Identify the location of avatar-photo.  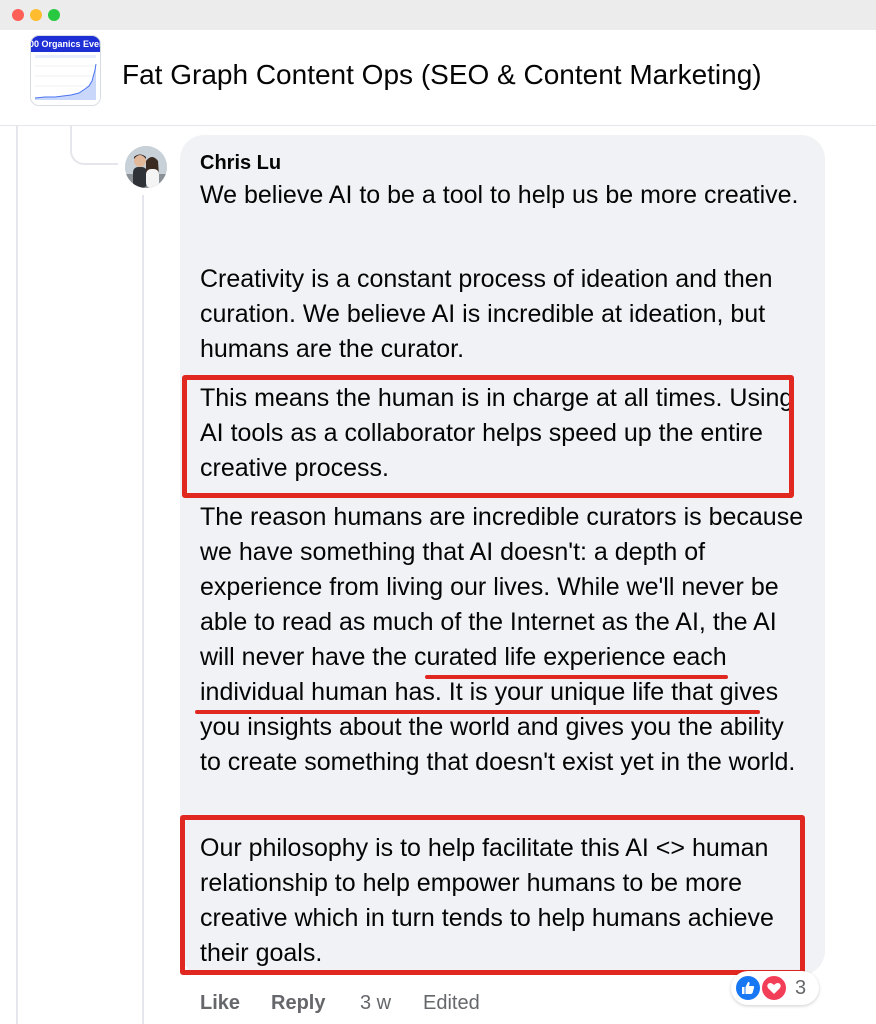
(146, 167).